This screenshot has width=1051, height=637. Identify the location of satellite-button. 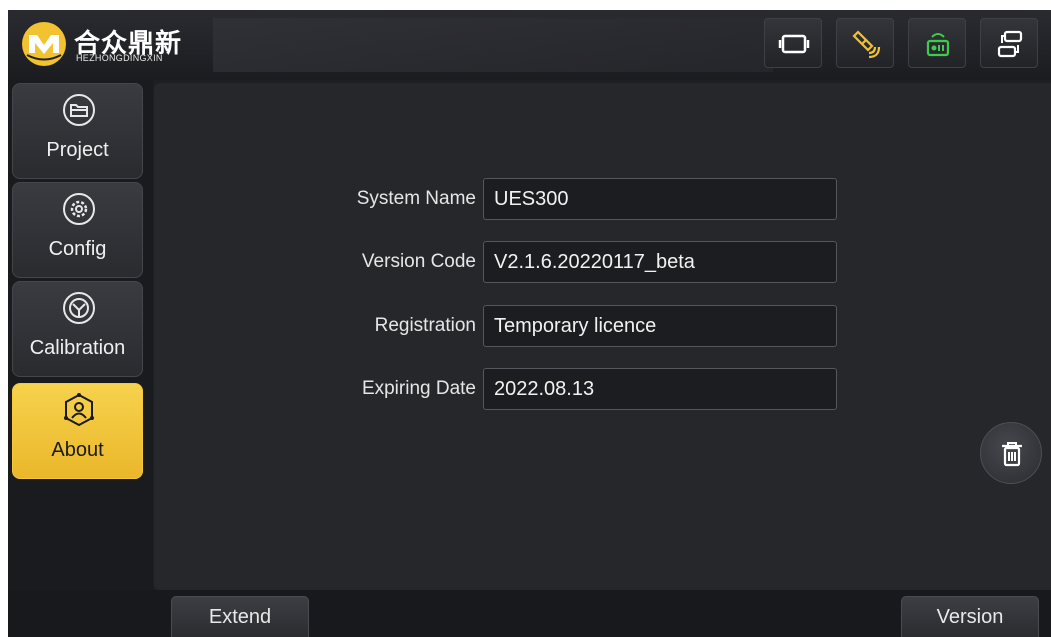
(865, 43).